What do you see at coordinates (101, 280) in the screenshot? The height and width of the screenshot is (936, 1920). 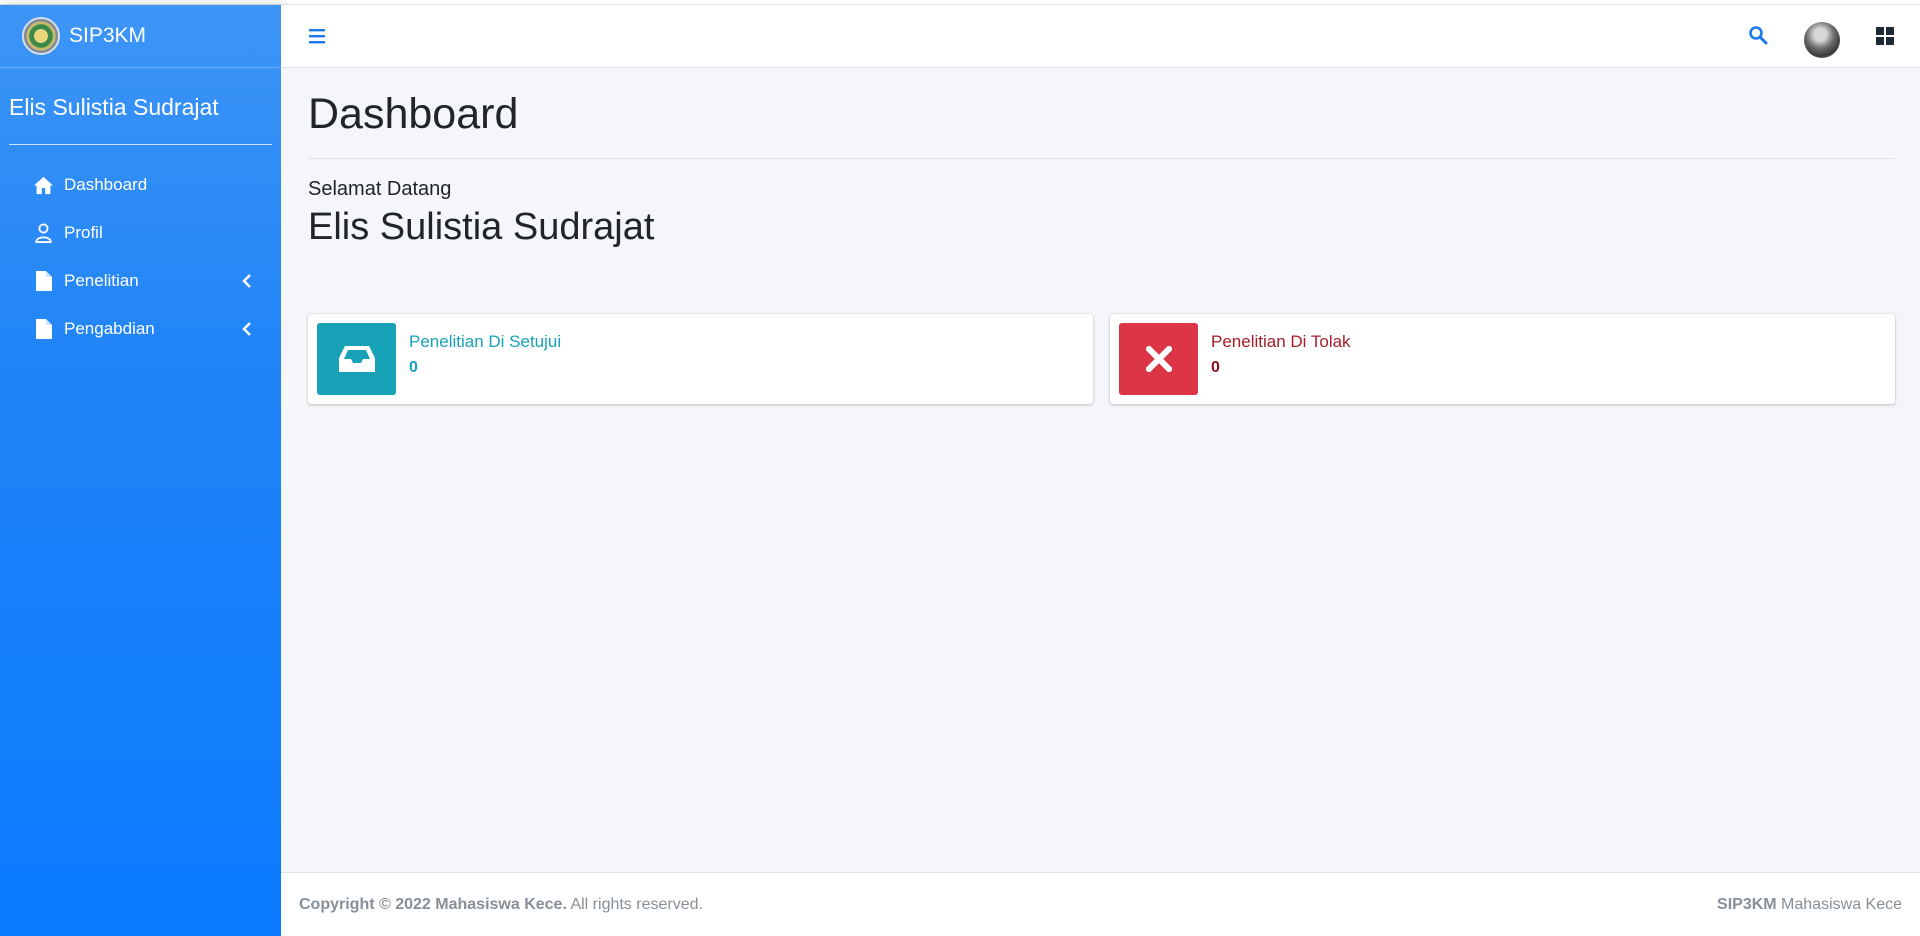 I see `sidebar-item-label: Penelitian` at bounding box center [101, 280].